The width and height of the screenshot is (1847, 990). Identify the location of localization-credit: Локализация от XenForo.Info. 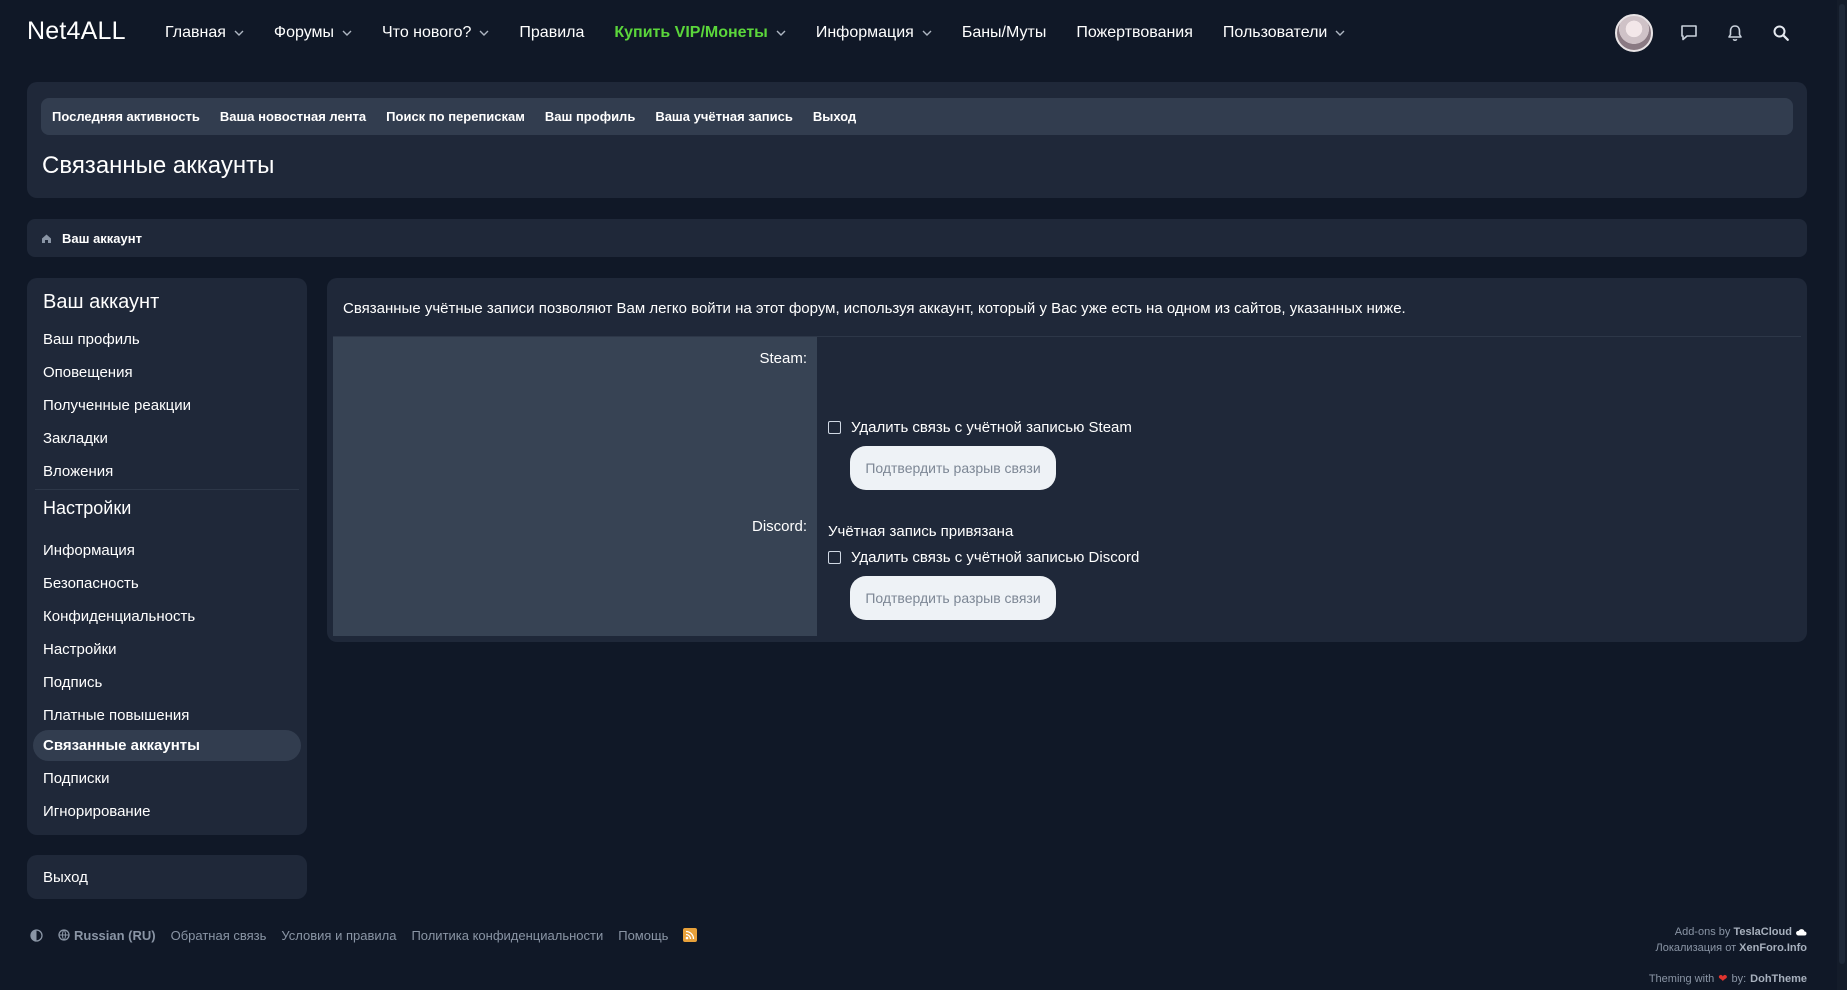
(1732, 948).